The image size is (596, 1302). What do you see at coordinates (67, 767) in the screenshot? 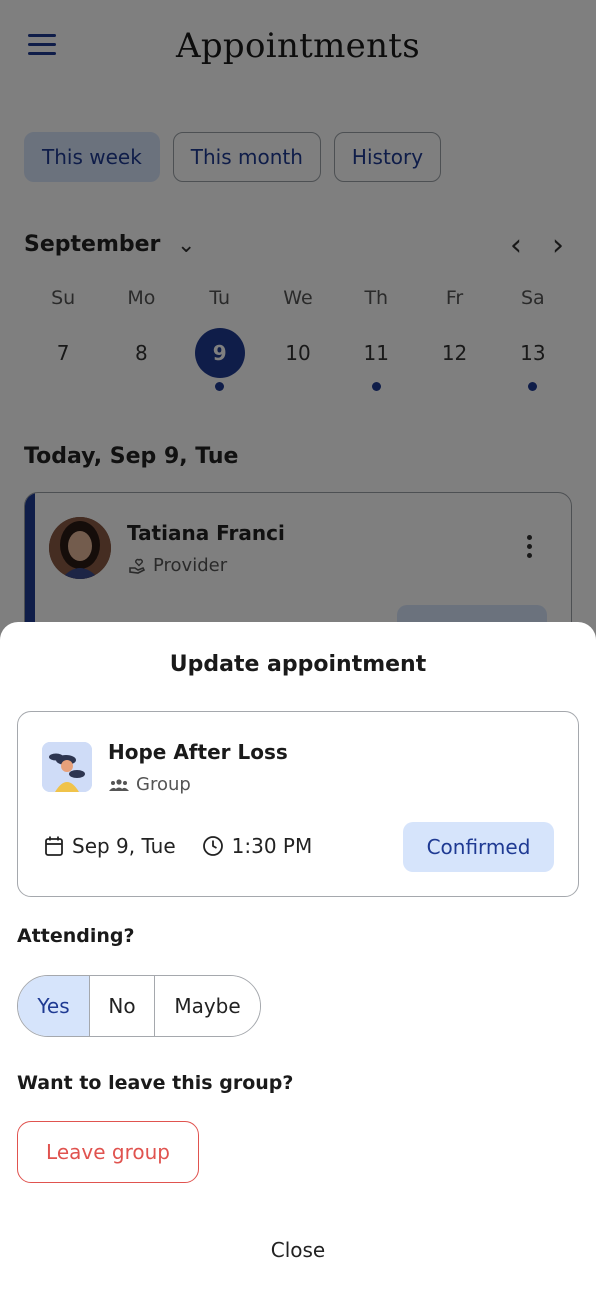
I see `group-image` at bounding box center [67, 767].